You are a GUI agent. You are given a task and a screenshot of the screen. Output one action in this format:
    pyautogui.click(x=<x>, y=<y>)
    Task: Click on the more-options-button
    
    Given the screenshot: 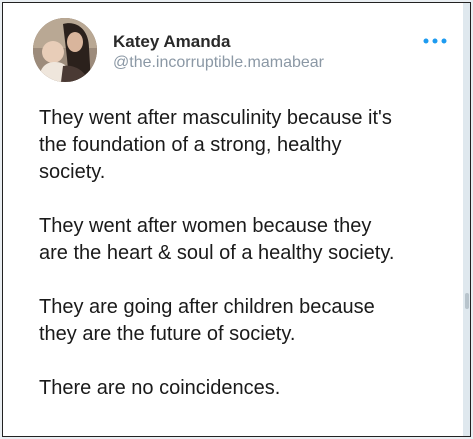 What is the action you would take?
    pyautogui.click(x=435, y=41)
    